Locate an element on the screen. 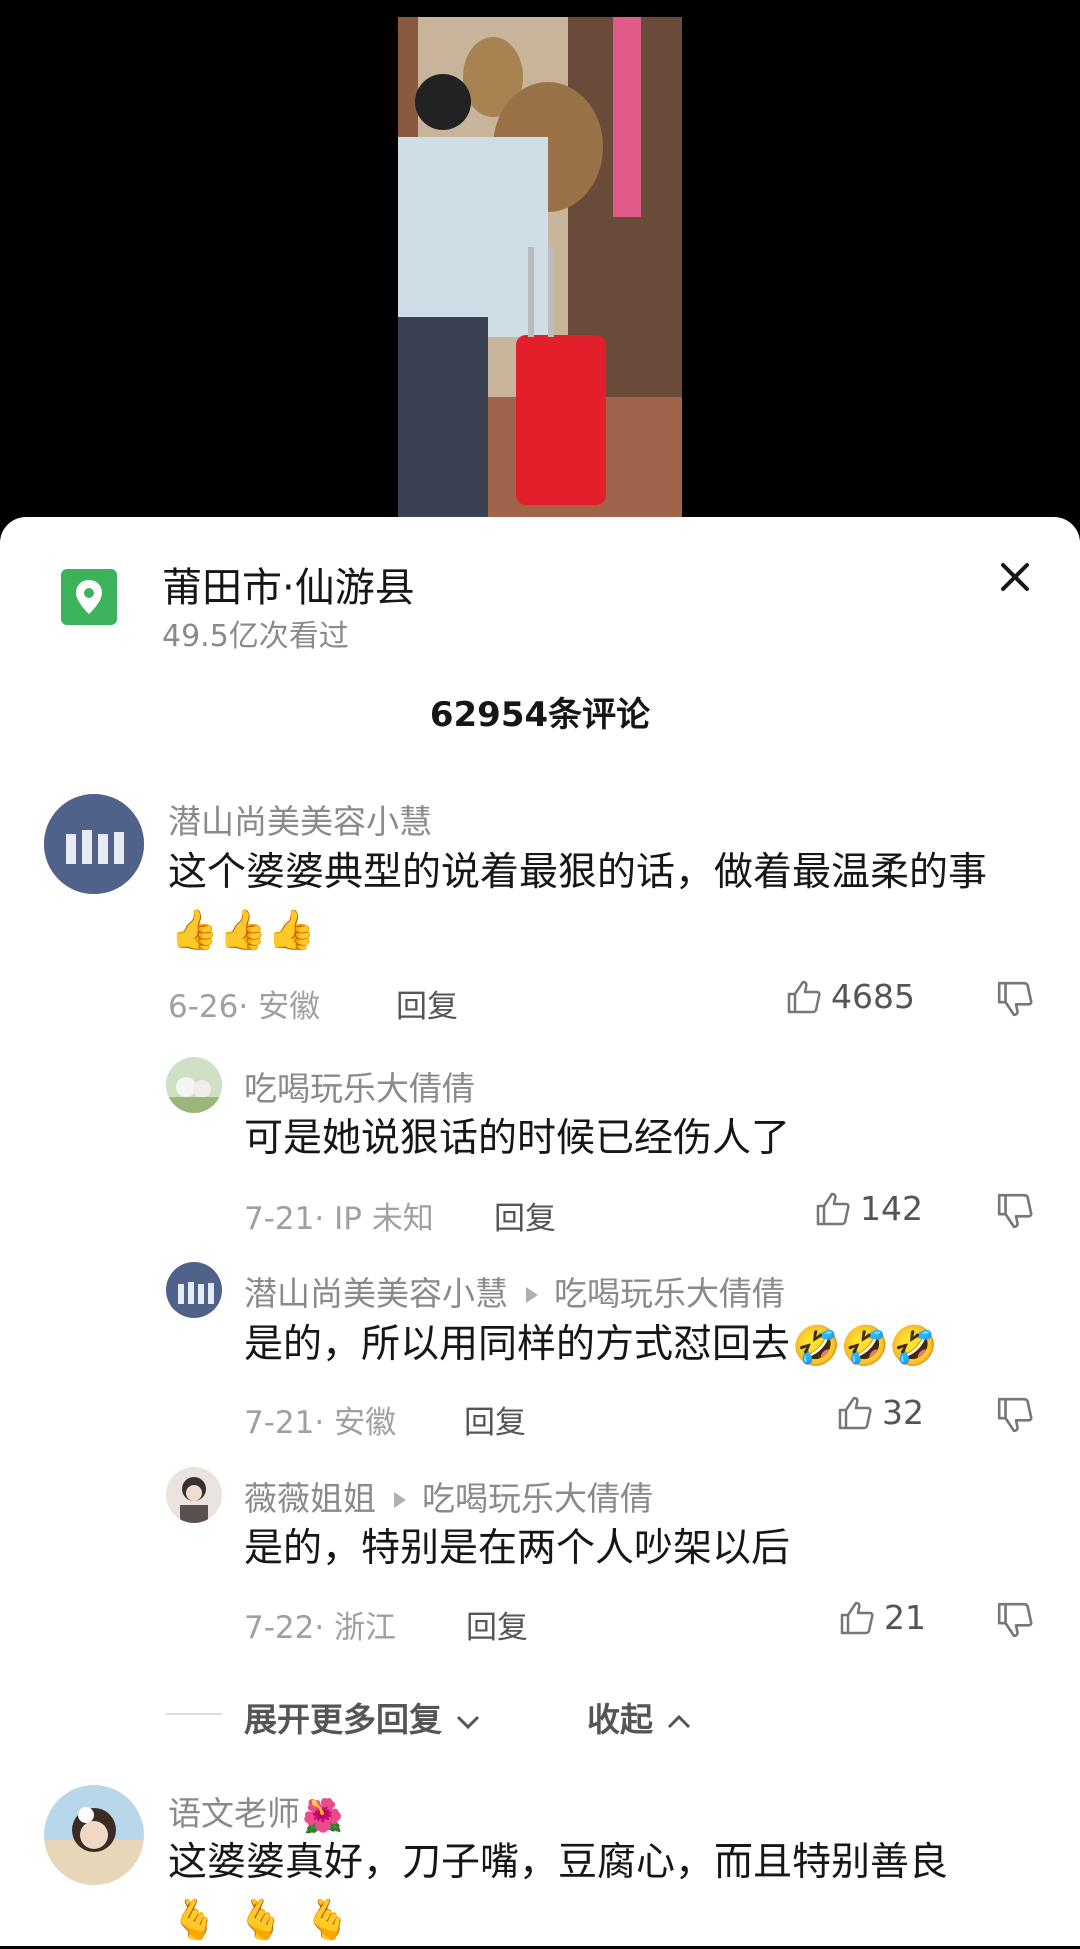 This screenshot has width=1080, height=1949. comment-author: 潜山尚美美容小慧 is located at coordinates (300, 819).